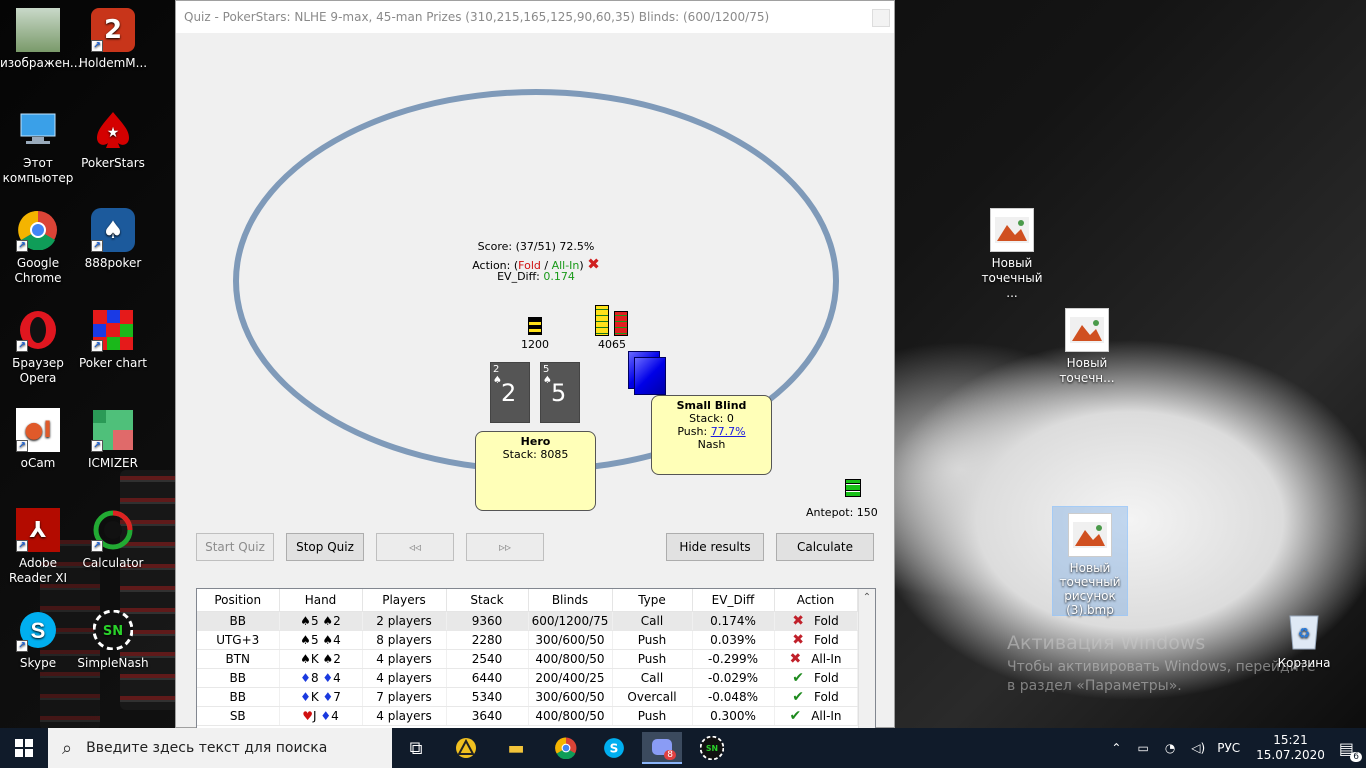 The height and width of the screenshot is (768, 1366). What do you see at coordinates (487, 600) in the screenshot?
I see `column-header-stack: Stack` at bounding box center [487, 600].